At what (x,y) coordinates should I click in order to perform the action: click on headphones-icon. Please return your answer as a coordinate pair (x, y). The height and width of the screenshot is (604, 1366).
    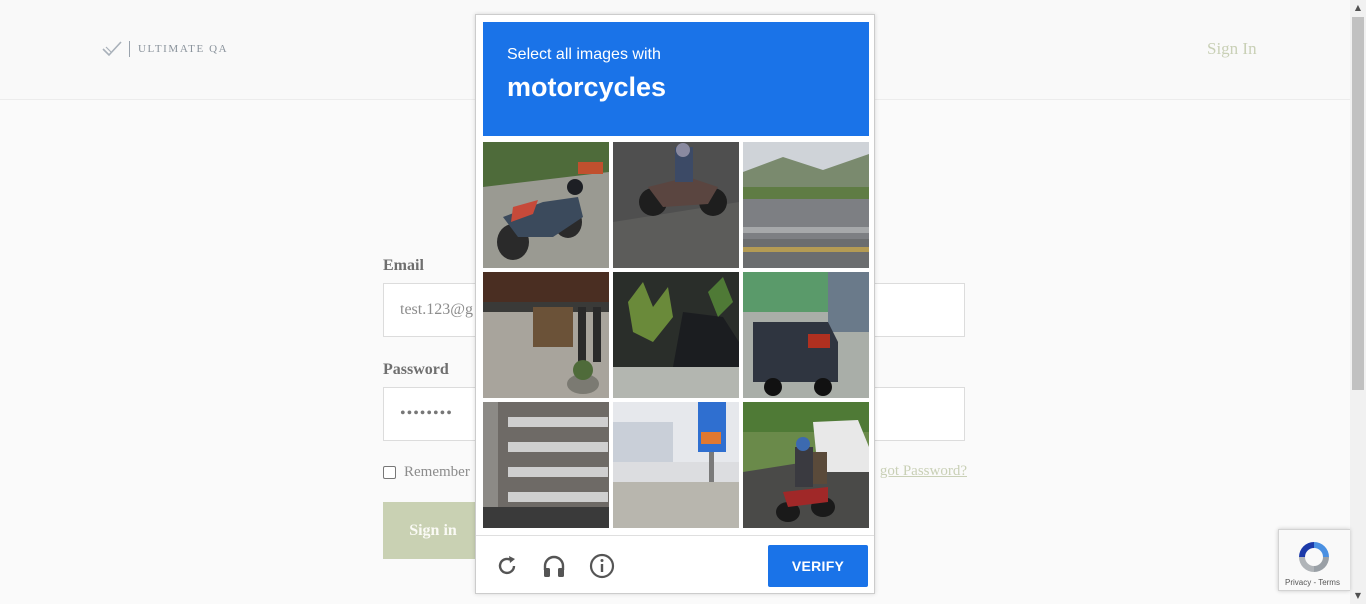
    Looking at the image, I should click on (554, 566).